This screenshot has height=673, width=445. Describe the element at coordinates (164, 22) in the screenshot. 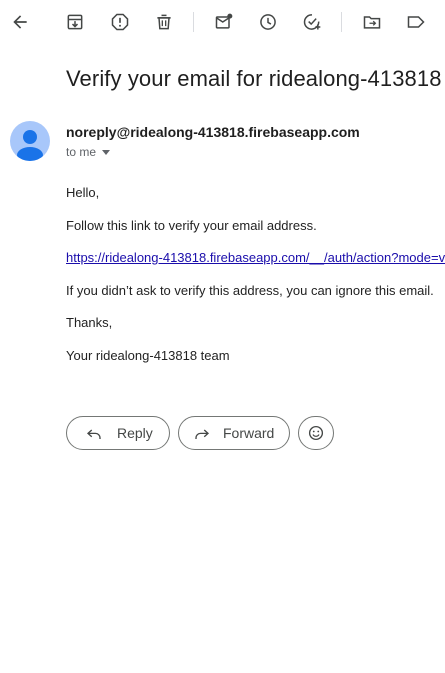

I see `delete-icon` at that location.